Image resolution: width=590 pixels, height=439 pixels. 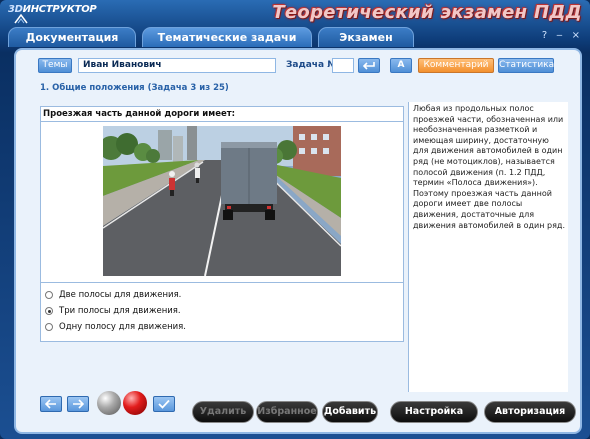 I want to click on answer-label: Две полосы для движения., so click(x=120, y=295).